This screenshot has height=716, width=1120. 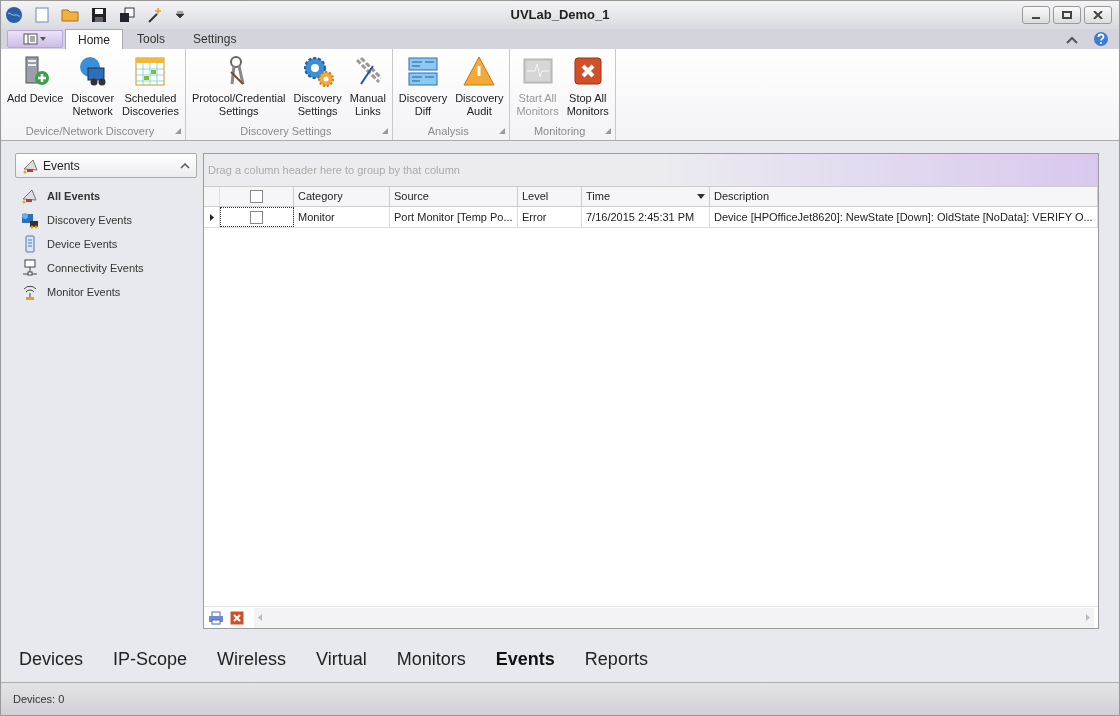 I want to click on ribbon-button: Add Device, so click(x=35, y=88).